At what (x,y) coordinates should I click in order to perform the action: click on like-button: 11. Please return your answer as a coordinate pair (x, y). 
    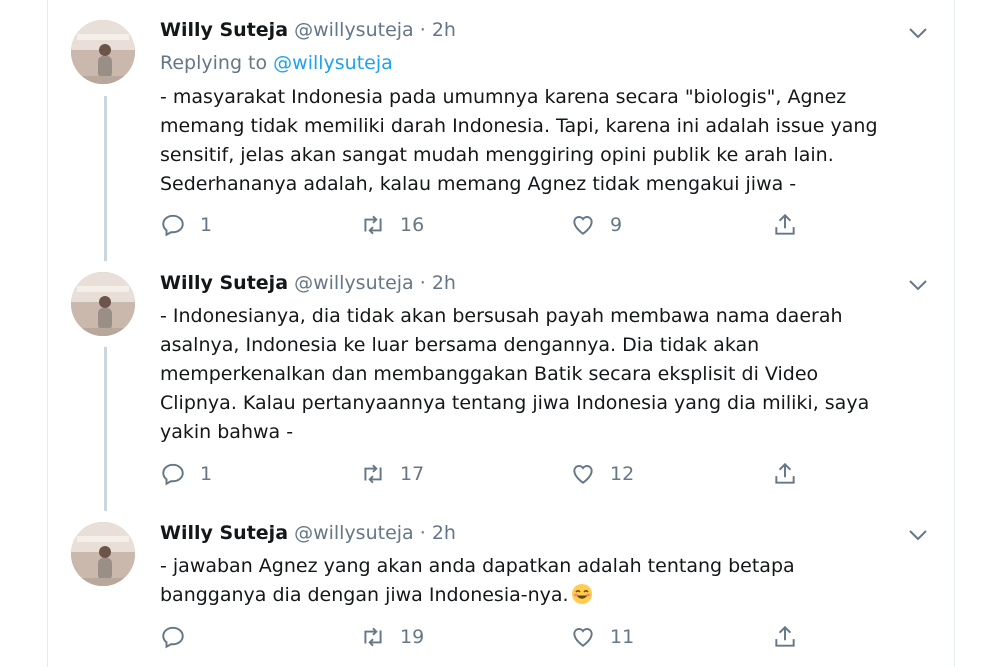
    Looking at the image, I should click on (602, 637).